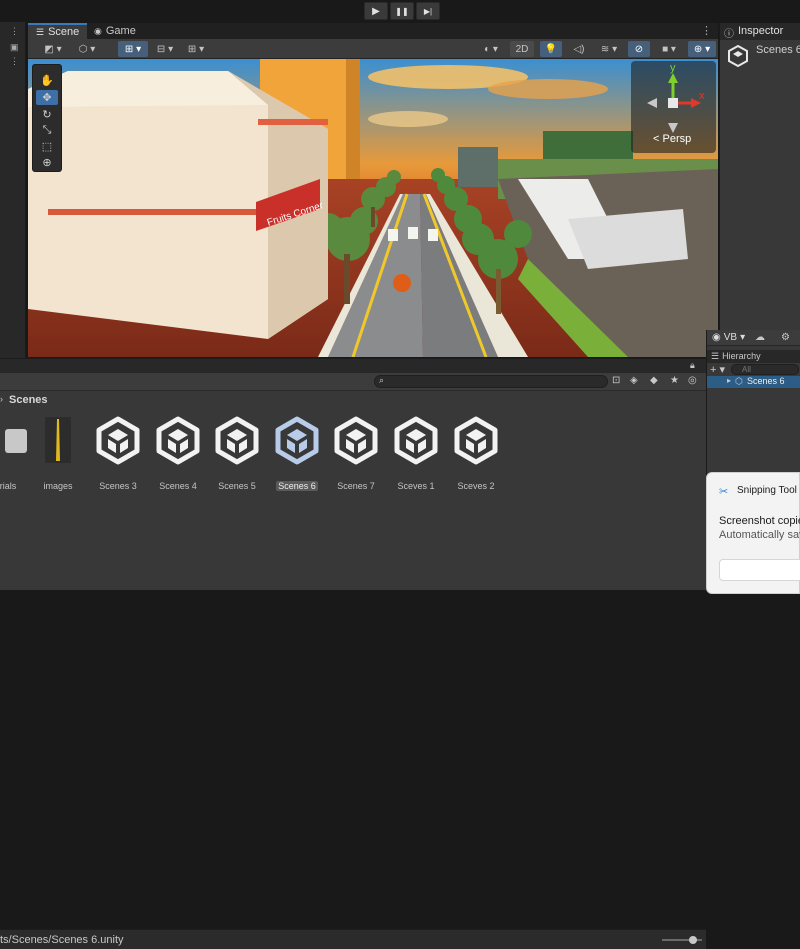  What do you see at coordinates (702, 49) in the screenshot?
I see `gizmos-dropdown: ⊕ ▾` at bounding box center [702, 49].